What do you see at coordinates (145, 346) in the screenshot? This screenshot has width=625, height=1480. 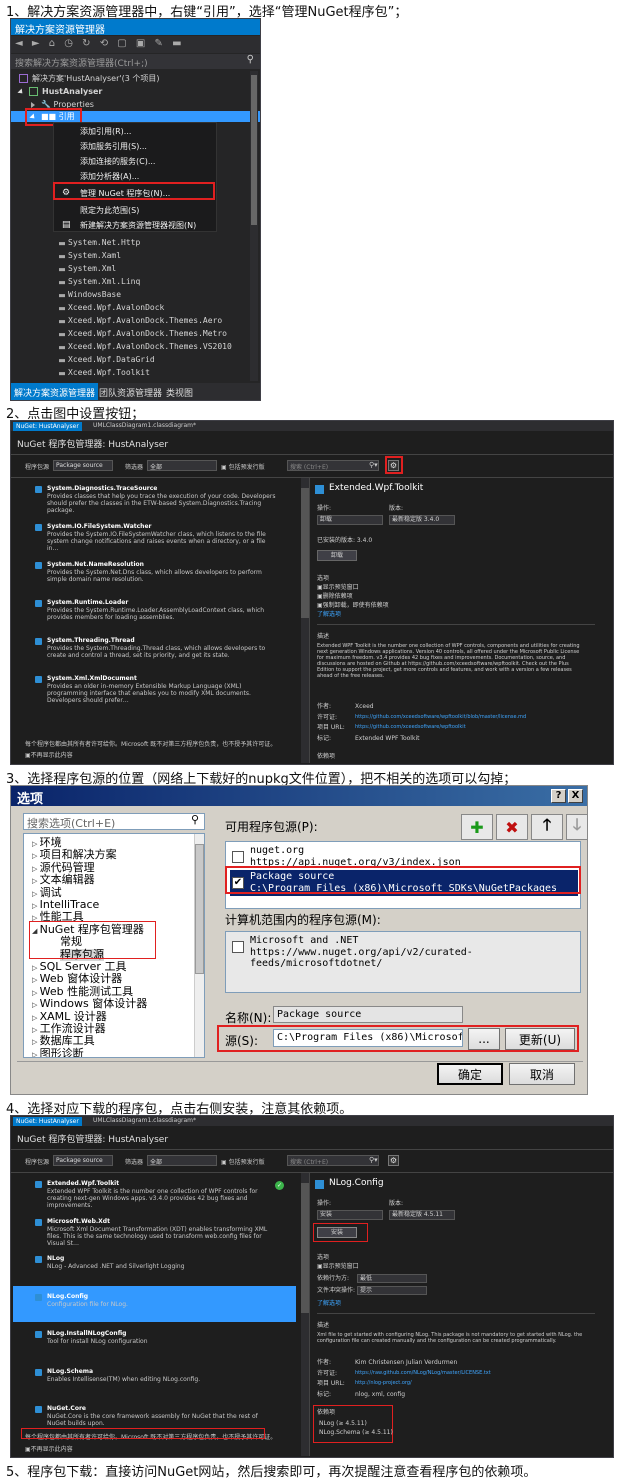 I see `reference-item: ■■ Xceed.Wpf.AvalonDock.Themes.VS2010` at bounding box center [145, 346].